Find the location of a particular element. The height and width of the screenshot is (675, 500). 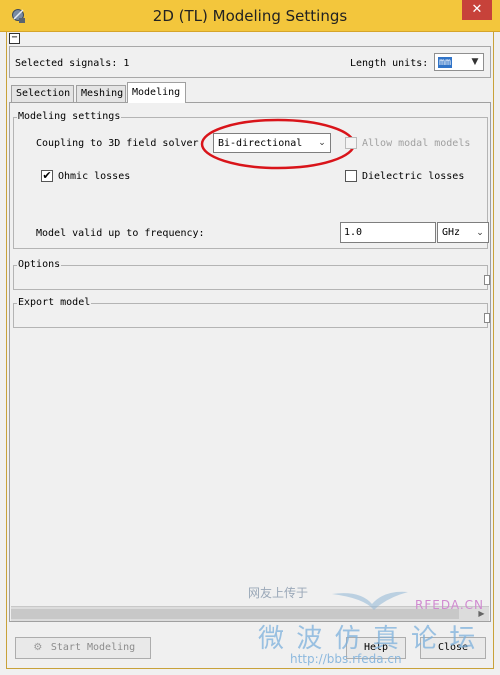

coupling-label: Coupling to 3D field solver is located at coordinates (117, 143).